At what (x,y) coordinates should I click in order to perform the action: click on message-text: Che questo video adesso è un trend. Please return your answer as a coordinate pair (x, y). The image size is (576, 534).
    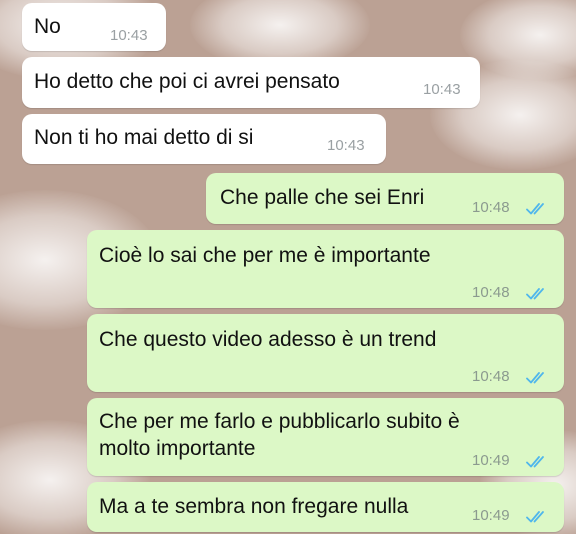
    Looking at the image, I should click on (268, 339).